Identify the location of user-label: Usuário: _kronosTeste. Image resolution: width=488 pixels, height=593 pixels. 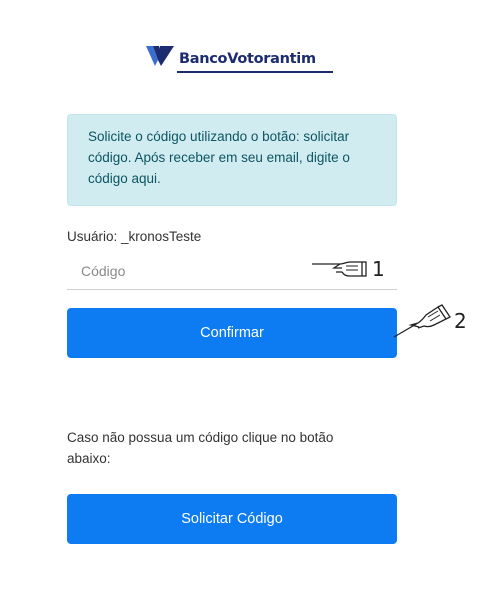
(134, 236).